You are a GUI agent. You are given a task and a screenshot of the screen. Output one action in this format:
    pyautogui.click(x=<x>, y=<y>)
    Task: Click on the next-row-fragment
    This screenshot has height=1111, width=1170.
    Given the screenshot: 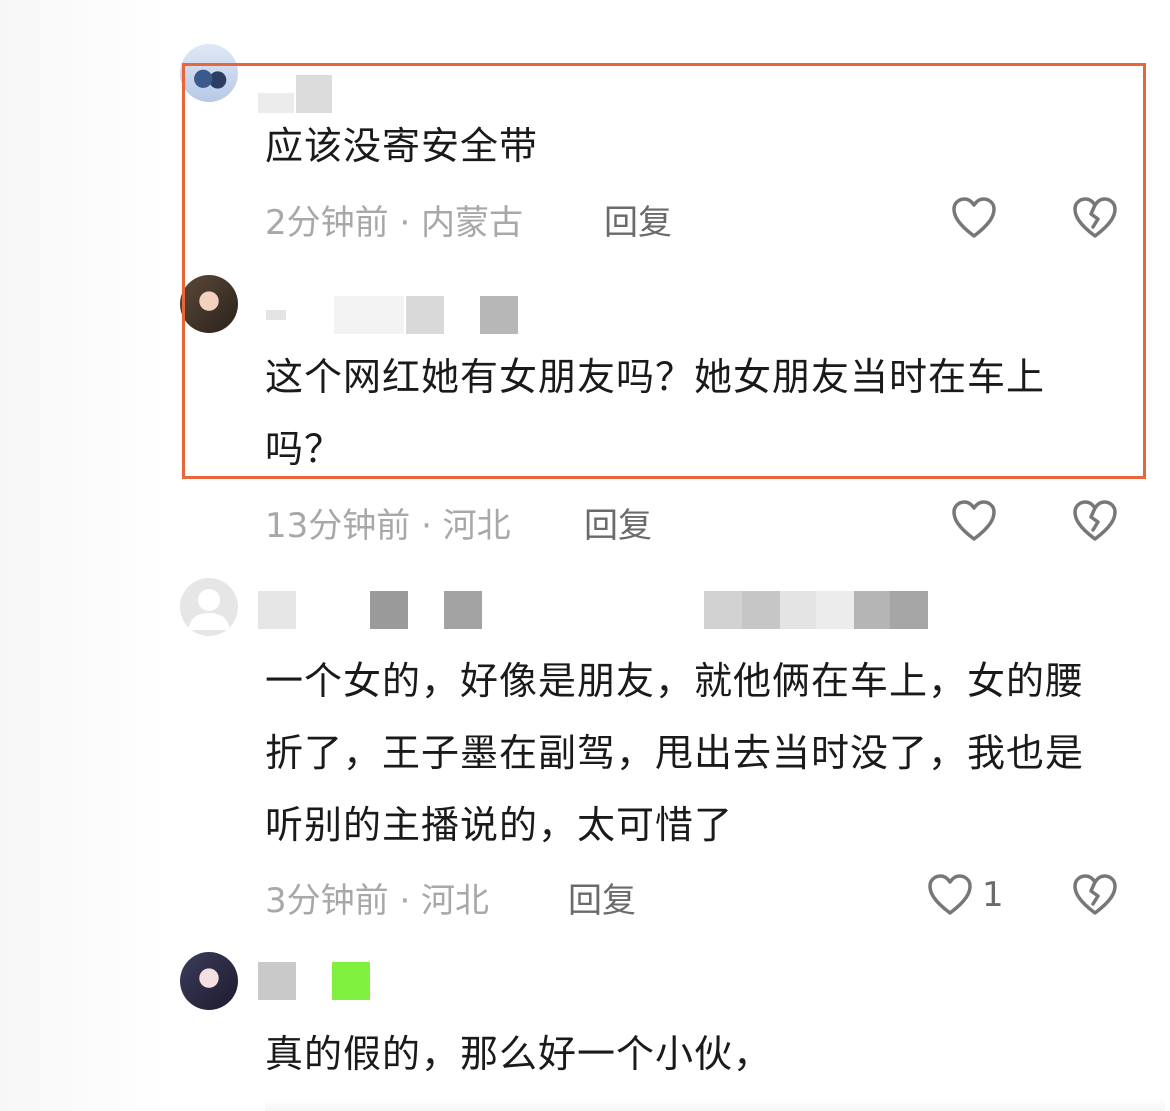 What is the action you would take?
    pyautogui.click(x=715, y=1105)
    